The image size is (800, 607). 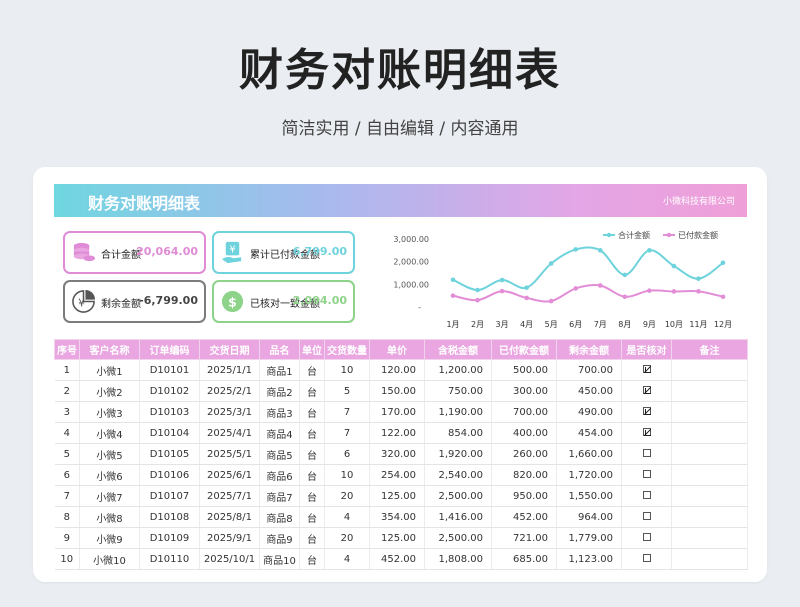 I want to click on table-cell: D10104, so click(x=169, y=433).